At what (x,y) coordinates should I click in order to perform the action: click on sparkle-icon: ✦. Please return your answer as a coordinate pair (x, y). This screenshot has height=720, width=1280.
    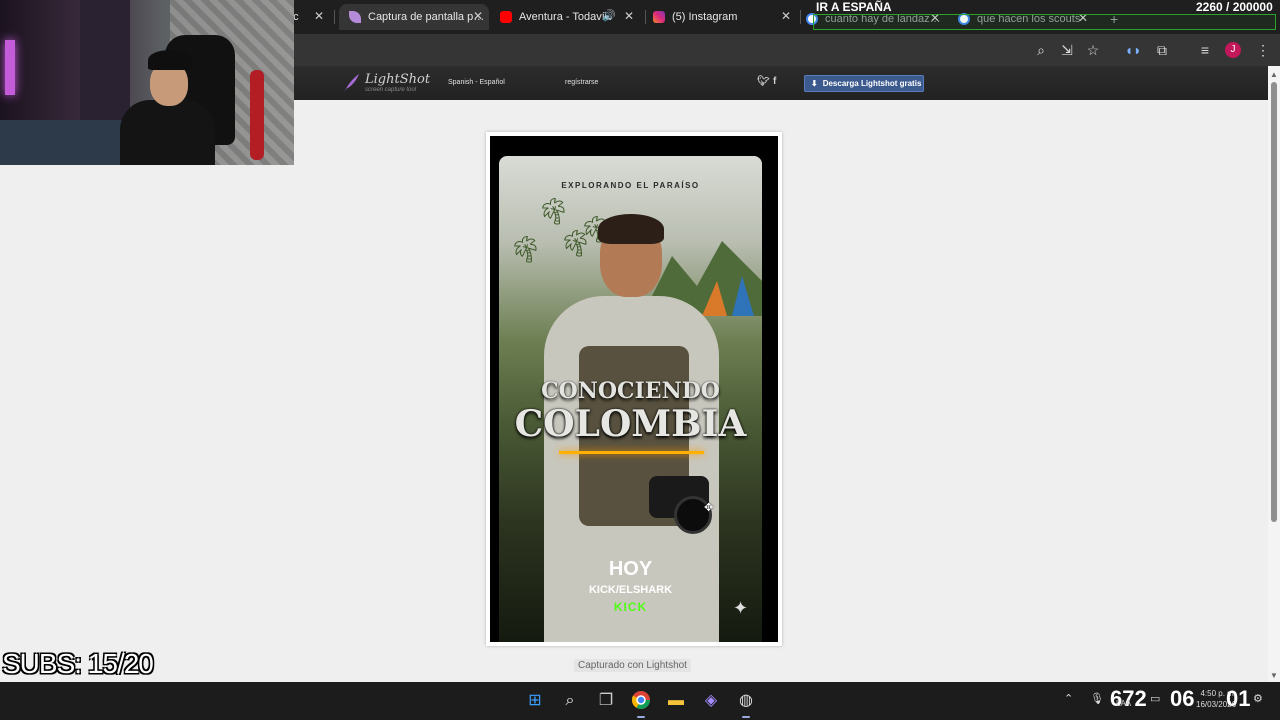
    Looking at the image, I should click on (741, 608).